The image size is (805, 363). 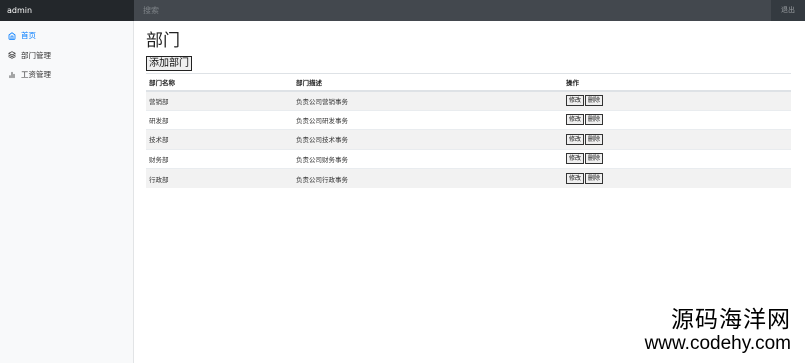 What do you see at coordinates (12, 55) in the screenshot?
I see `layers-icon` at bounding box center [12, 55].